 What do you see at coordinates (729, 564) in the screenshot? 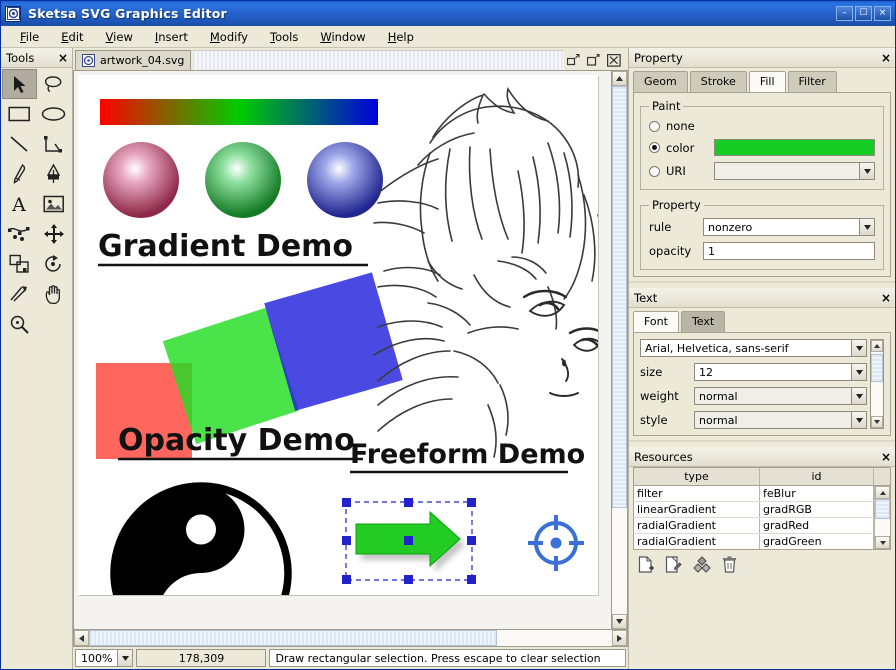
I see `delete-resource-button` at bounding box center [729, 564].